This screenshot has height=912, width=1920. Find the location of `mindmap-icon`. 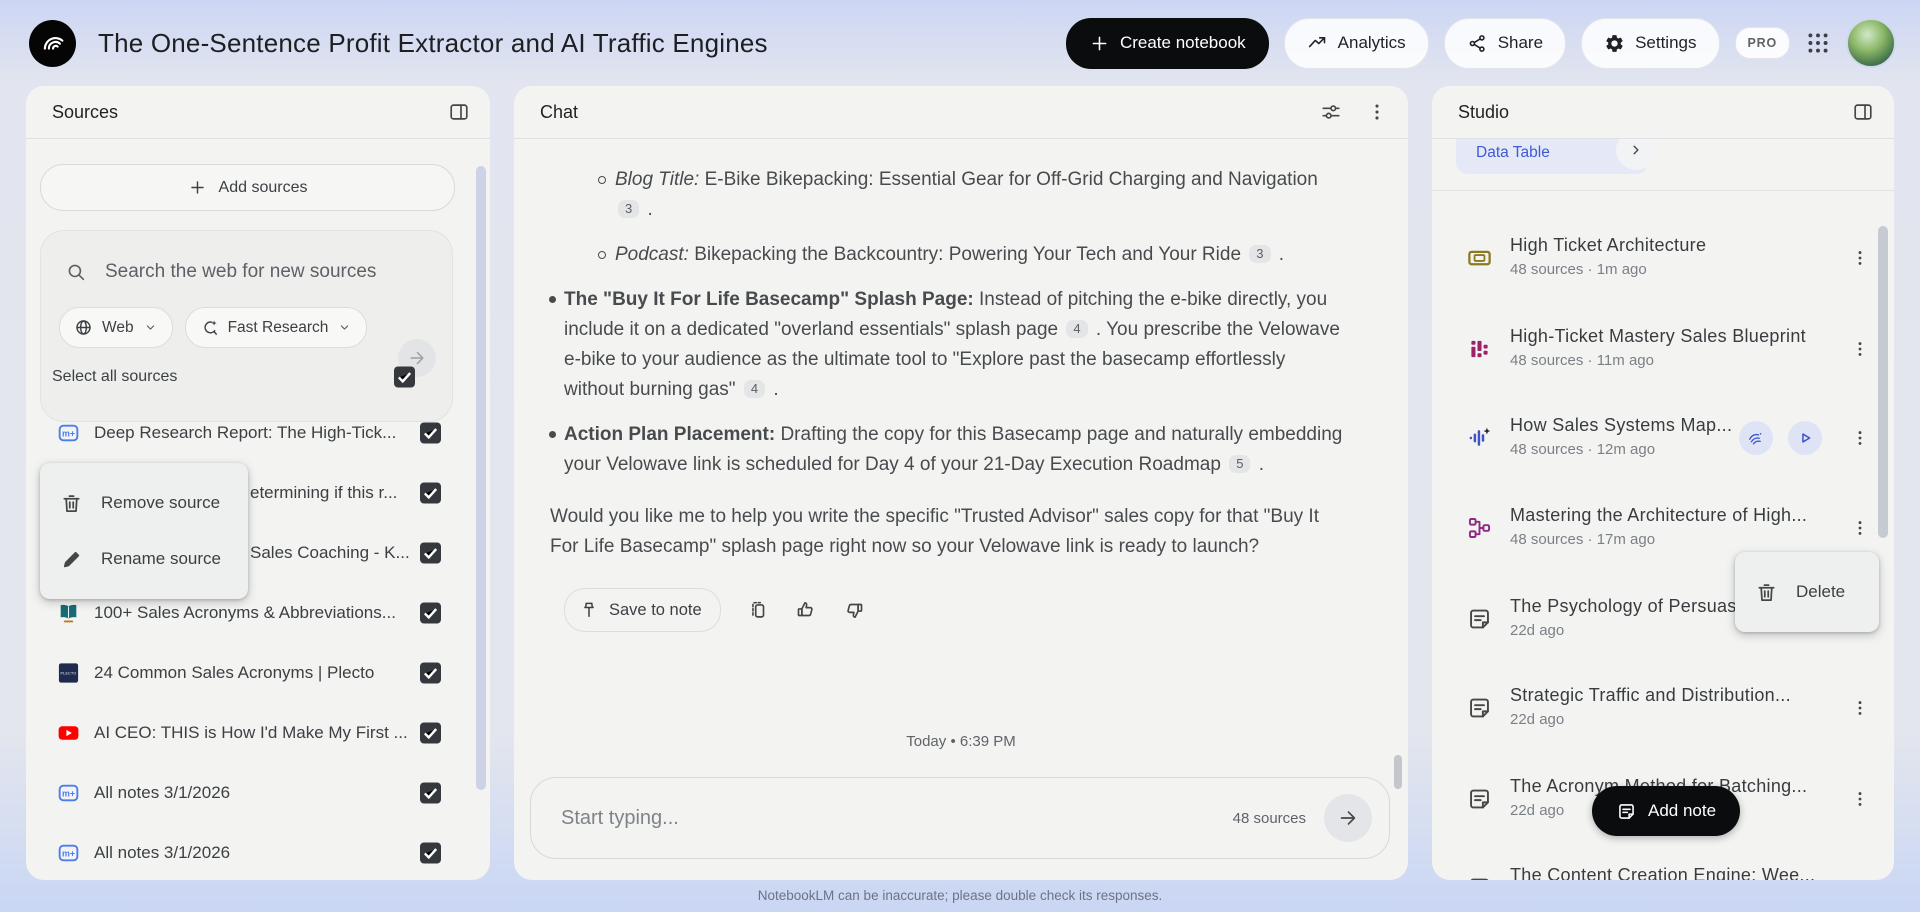

mindmap-icon is located at coordinates (1479, 528).